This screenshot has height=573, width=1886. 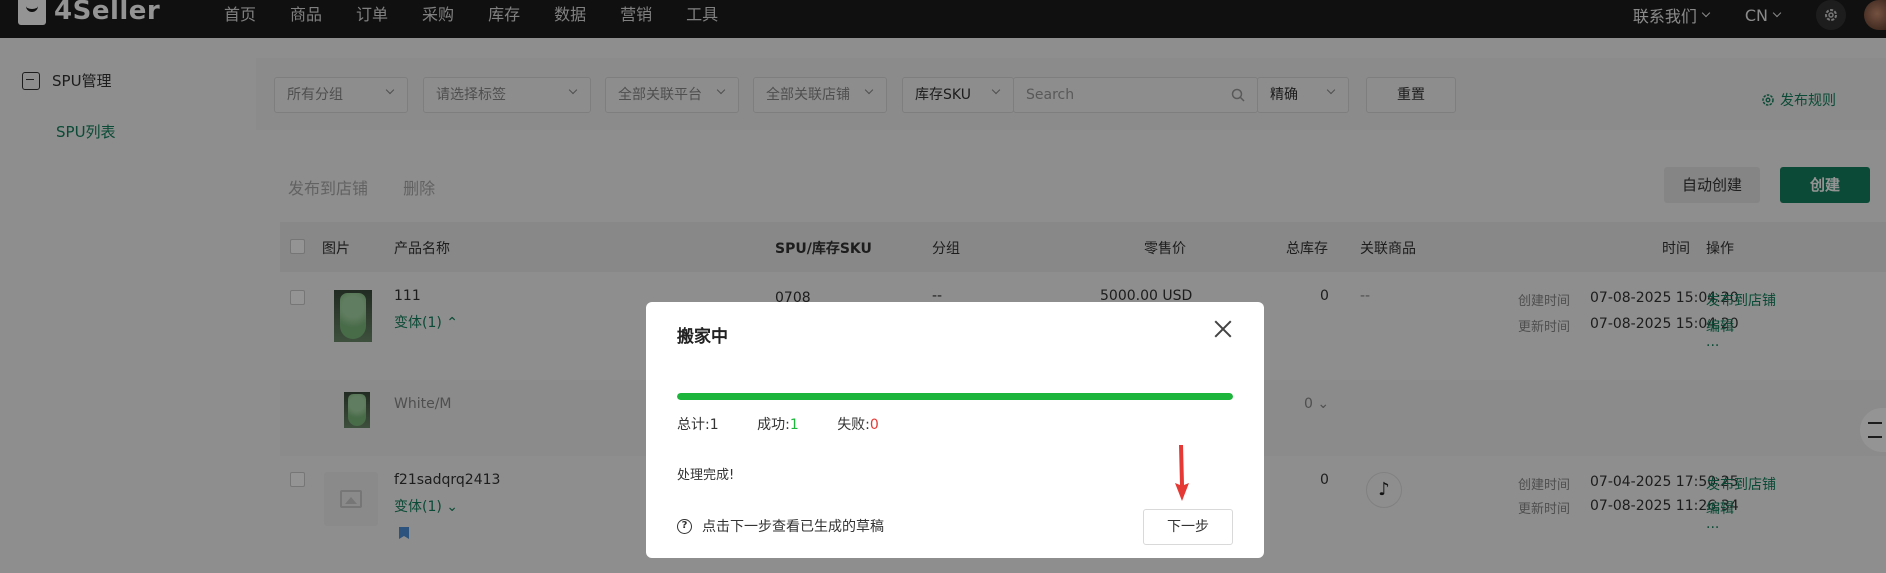 I want to click on success-value: 1, so click(x=794, y=425).